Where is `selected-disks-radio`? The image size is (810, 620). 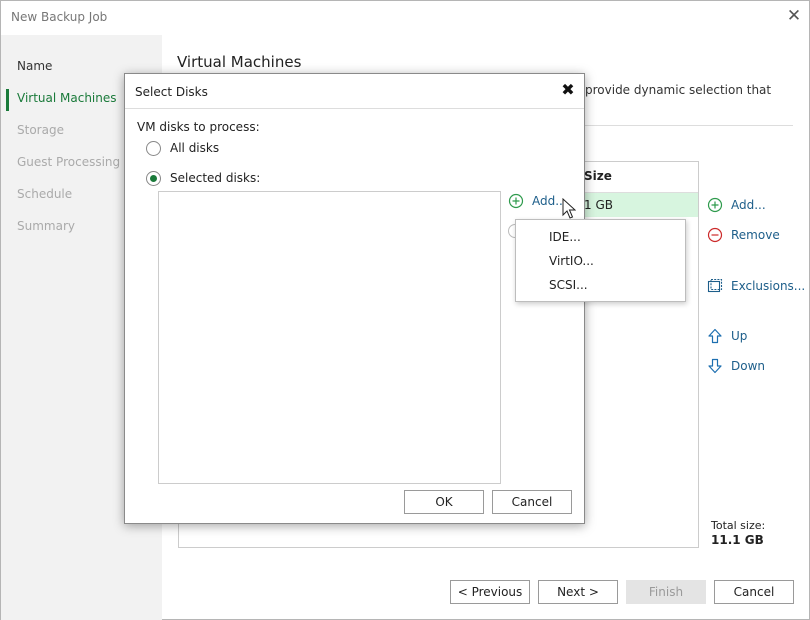 selected-disks-radio is located at coordinates (153, 178).